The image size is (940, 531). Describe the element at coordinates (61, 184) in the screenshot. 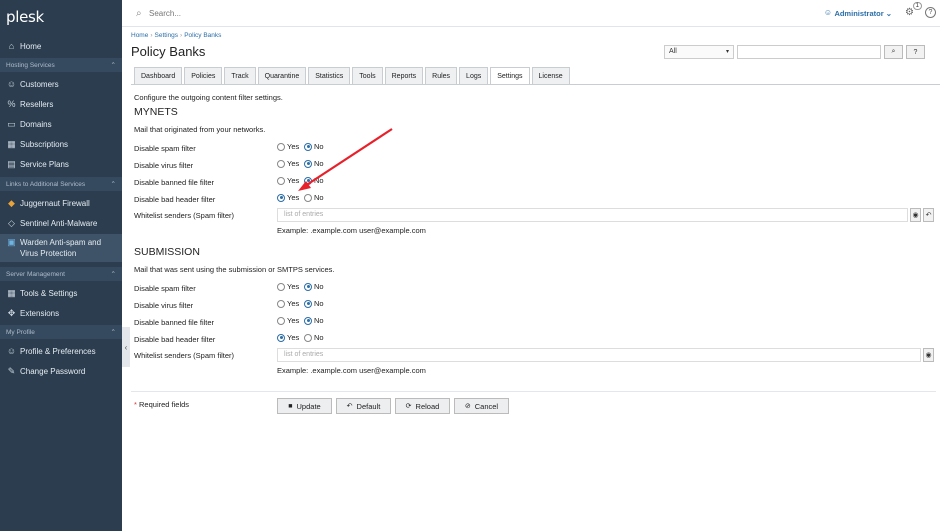

I see `sidebar-section-links: Links to Additional Services ⌃` at that location.